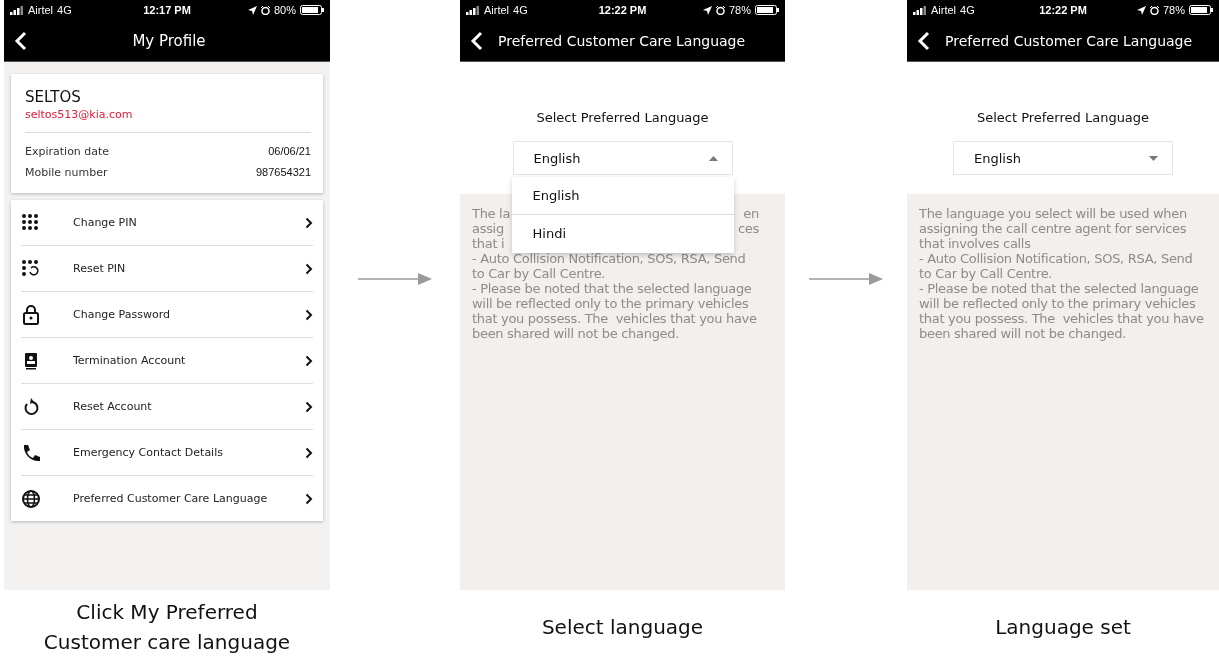 This screenshot has height=663, width=1219. What do you see at coordinates (31, 222) in the screenshot?
I see `keypad-icon` at bounding box center [31, 222].